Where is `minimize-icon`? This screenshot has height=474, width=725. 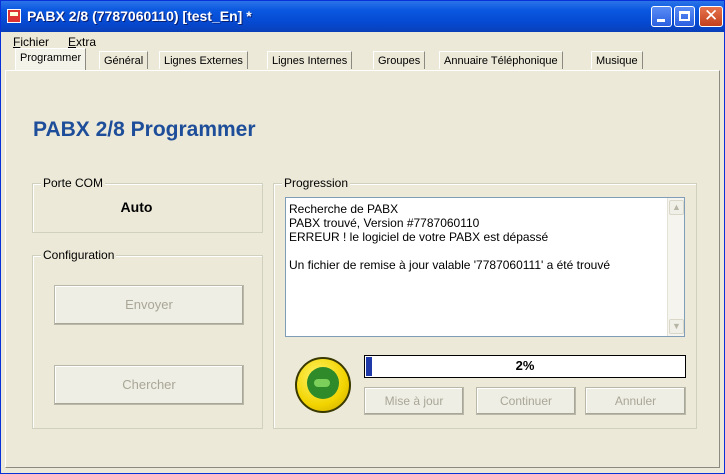 minimize-icon is located at coordinates (661, 20).